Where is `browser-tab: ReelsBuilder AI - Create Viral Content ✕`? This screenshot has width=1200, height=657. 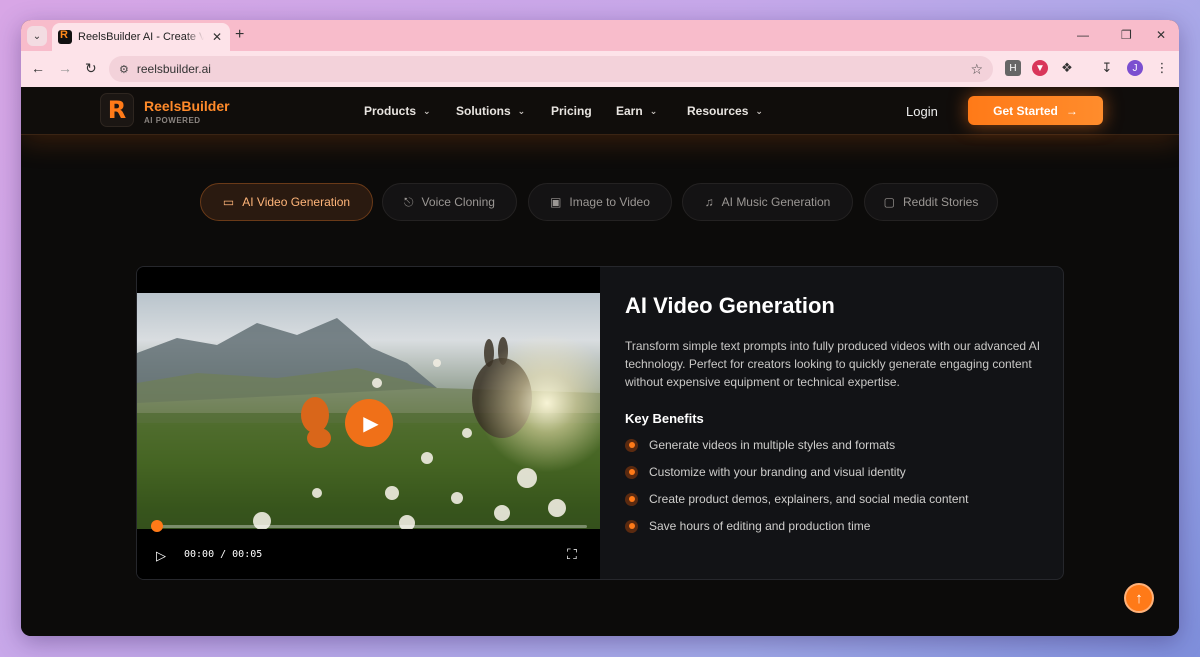 browser-tab: ReelsBuilder AI - Create Viral Content ✕ is located at coordinates (141, 37).